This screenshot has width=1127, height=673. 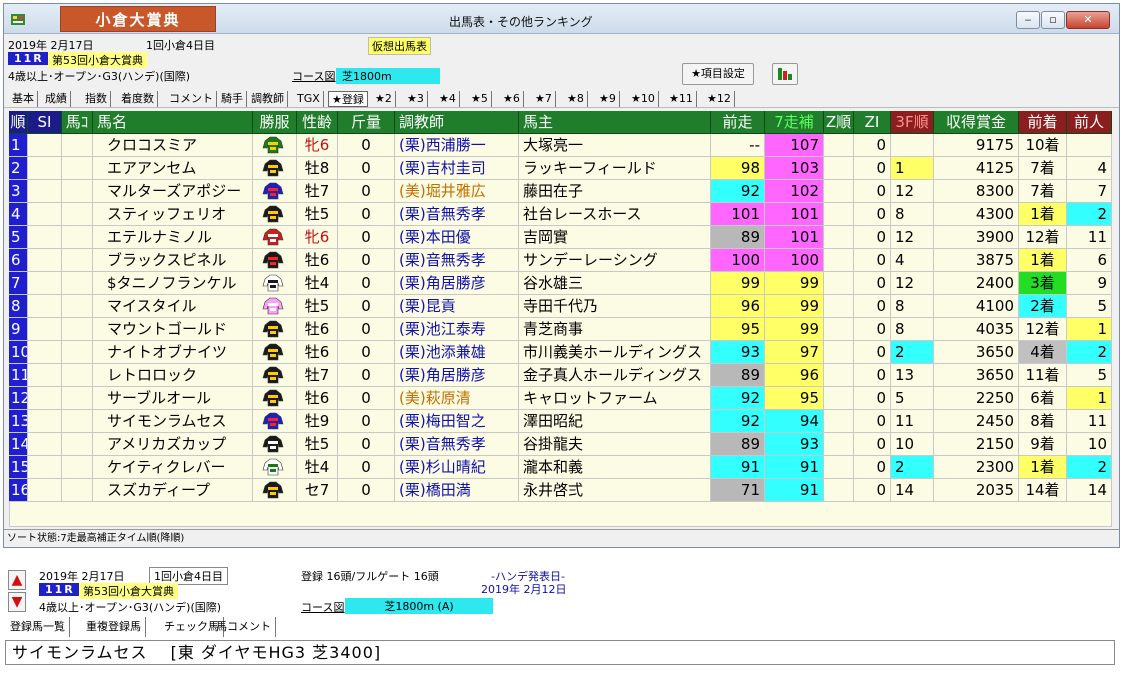 I want to click on tab-3: 着度数, so click(x=138, y=99).